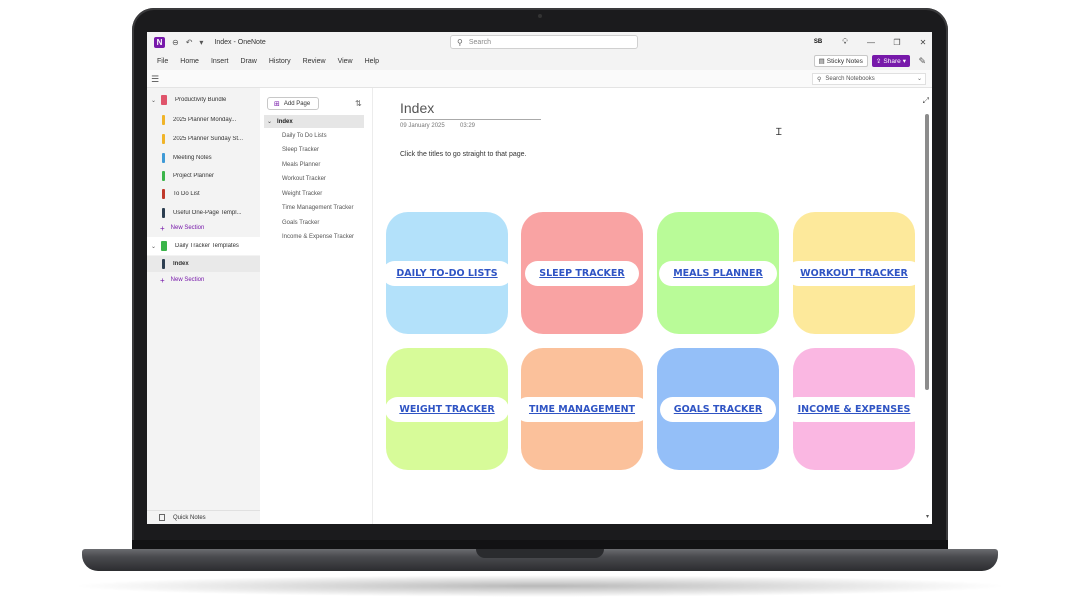  Describe the element at coordinates (818, 42) in the screenshot. I see `account-avatar: SB` at that location.